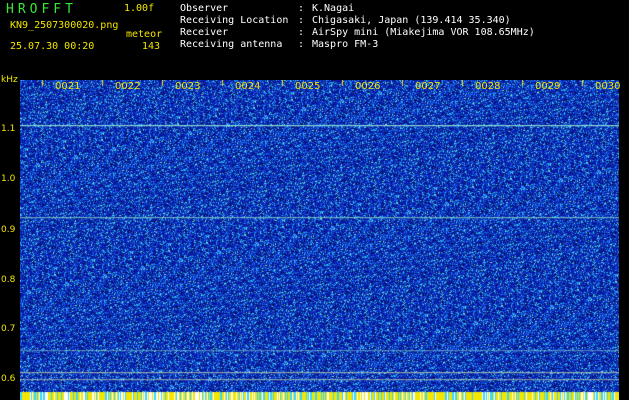  I want to click on freq-tick: 0.9, so click(8, 230).